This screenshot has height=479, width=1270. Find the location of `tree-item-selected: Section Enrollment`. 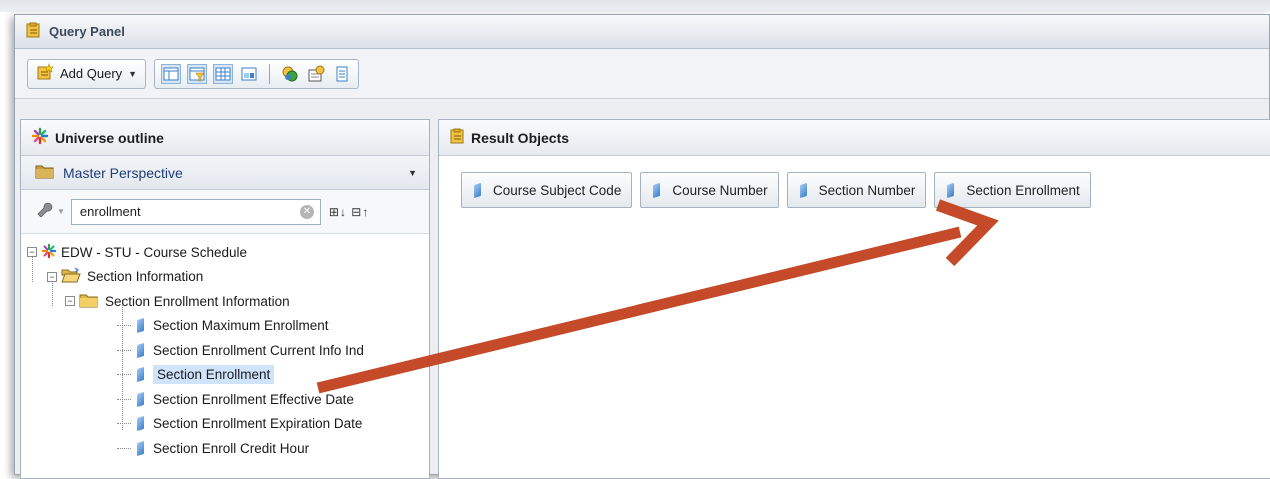

tree-item-selected: Section Enrollment is located at coordinates (225, 375).